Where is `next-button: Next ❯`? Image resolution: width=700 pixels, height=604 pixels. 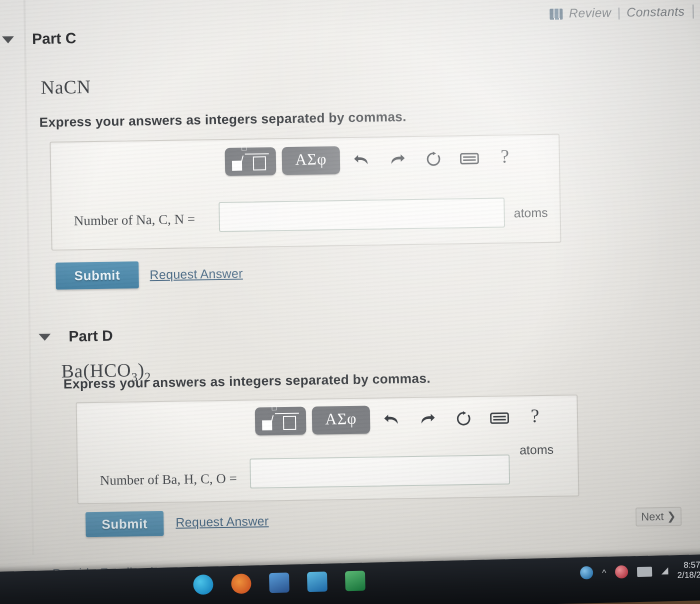
next-button: Next ❯ is located at coordinates (658, 516).